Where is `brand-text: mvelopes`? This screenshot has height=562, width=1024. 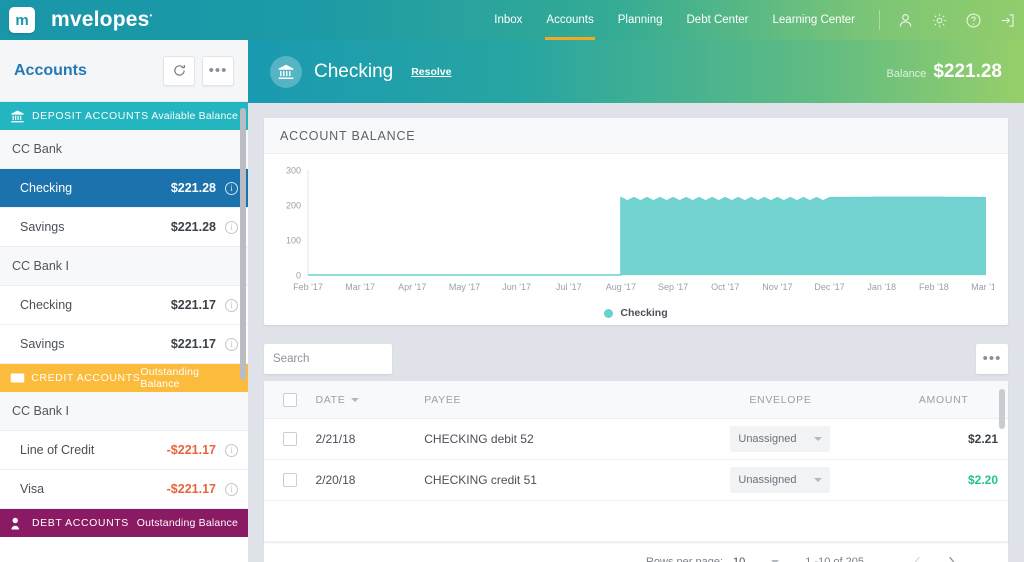 brand-text: mvelopes is located at coordinates (100, 19).